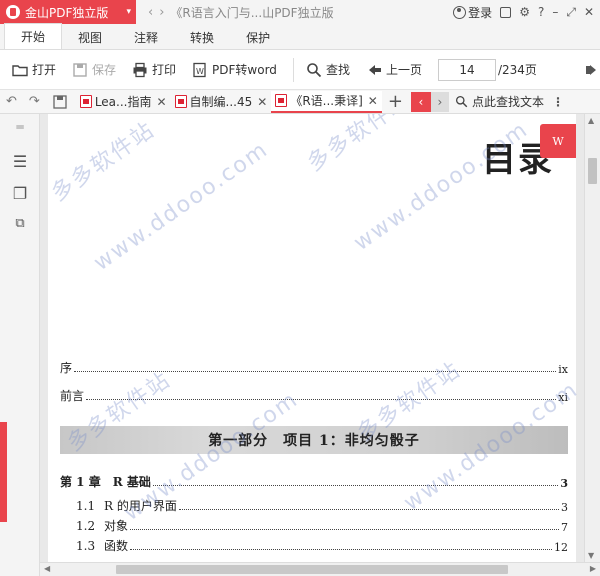 This screenshot has width=600, height=576. I want to click on settings-gear-icon: ⚙, so click(524, 12).